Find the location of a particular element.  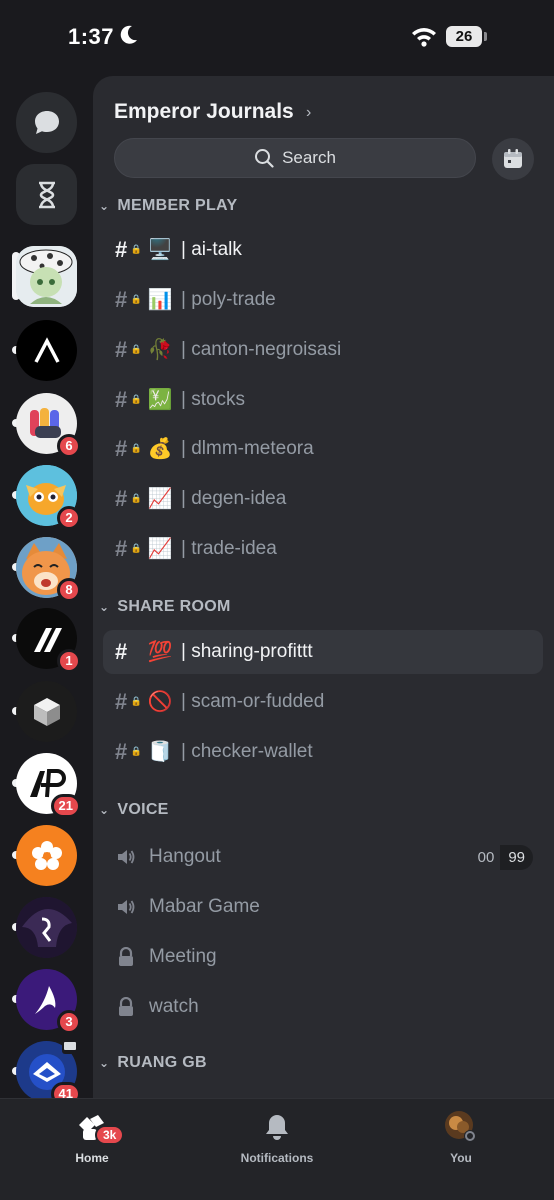

voice-channel-watch: watch is located at coordinates (323, 1007).